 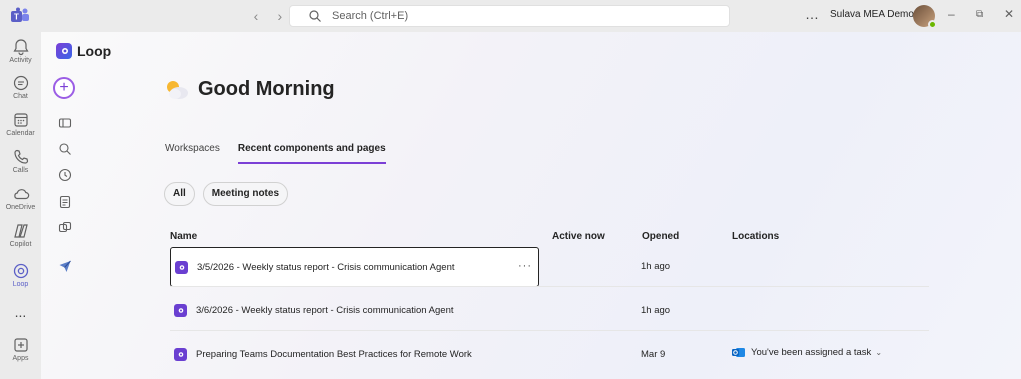 I want to click on rail-item-chat: Chat, so click(x=20, y=87).